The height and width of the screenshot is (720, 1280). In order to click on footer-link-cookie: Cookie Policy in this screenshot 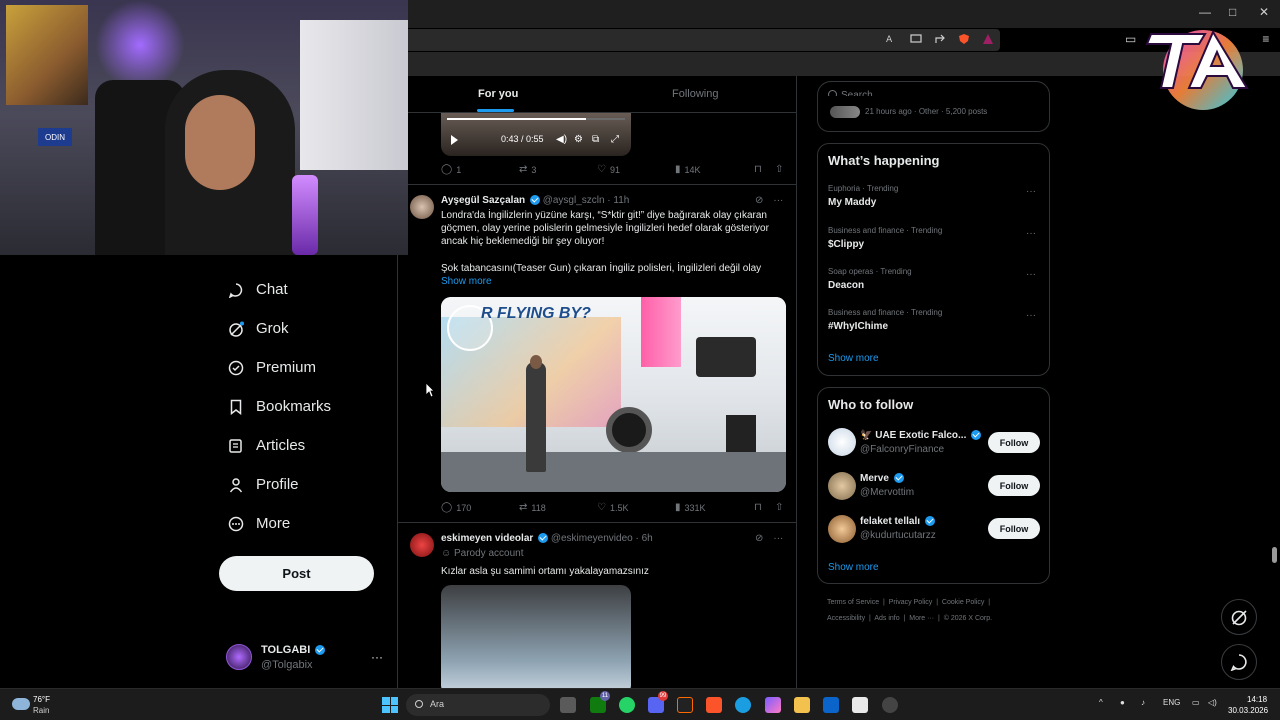, I will do `click(963, 602)`.